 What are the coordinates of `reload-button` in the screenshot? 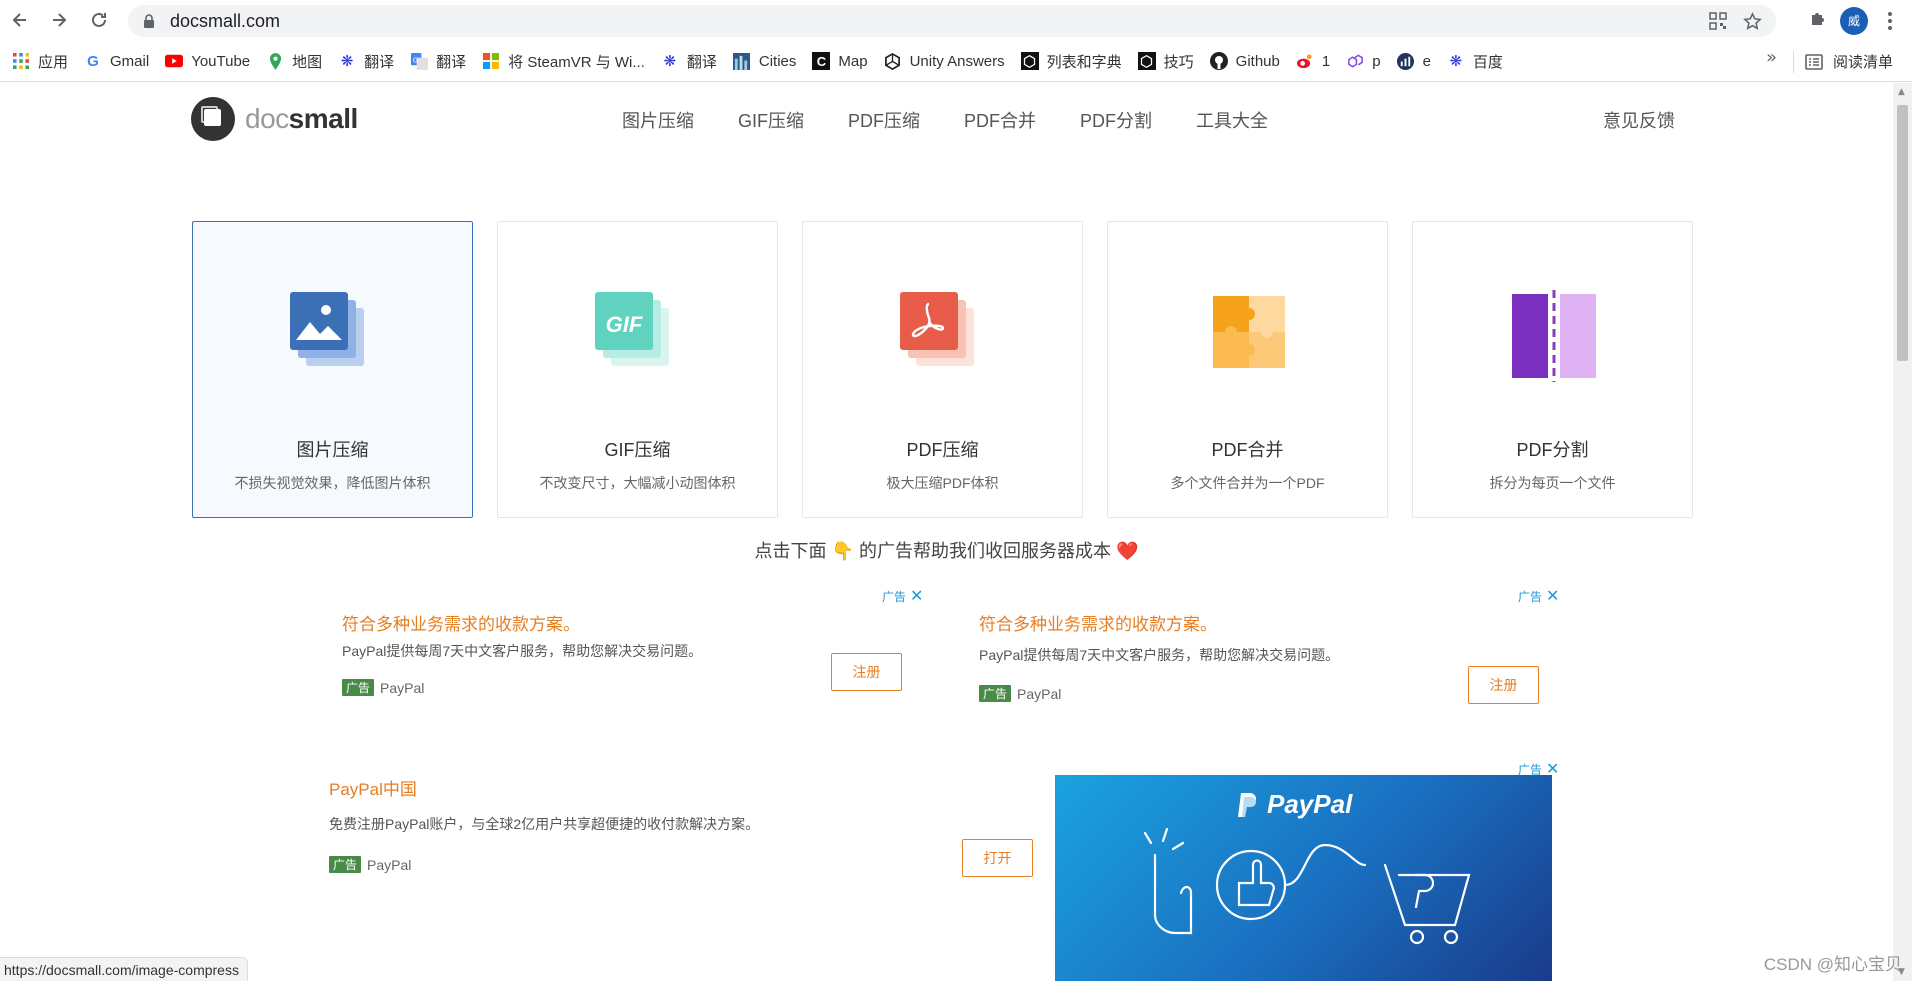 It's located at (99, 20).